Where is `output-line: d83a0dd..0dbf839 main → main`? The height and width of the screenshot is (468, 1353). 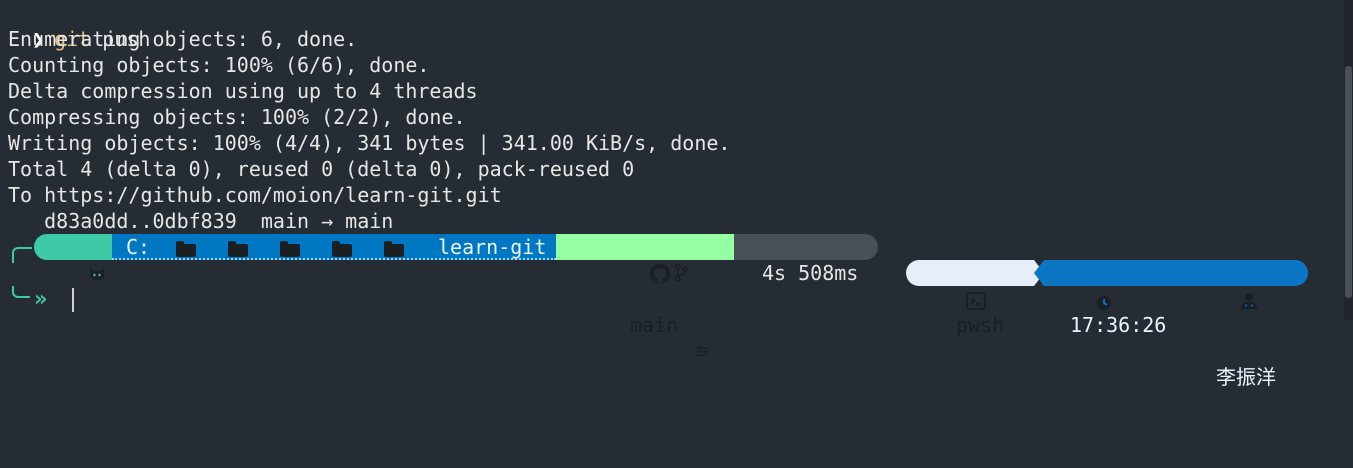 output-line: d83a0dd..0dbf839 main → main is located at coordinates (201, 221).